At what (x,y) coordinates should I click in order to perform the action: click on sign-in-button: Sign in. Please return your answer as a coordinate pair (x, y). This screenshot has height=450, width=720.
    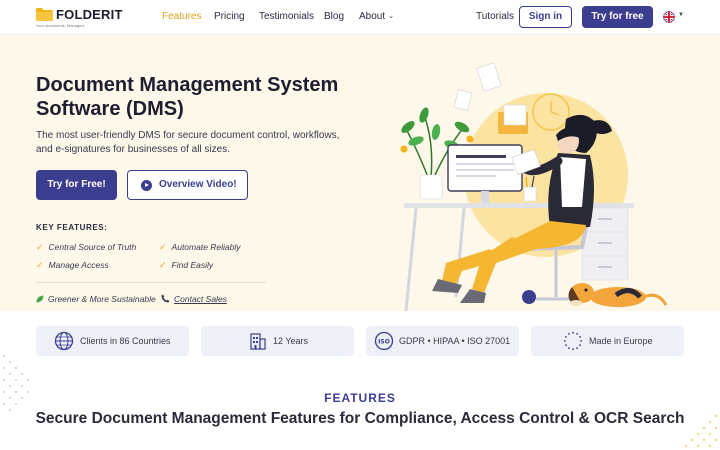
    Looking at the image, I should click on (545, 17).